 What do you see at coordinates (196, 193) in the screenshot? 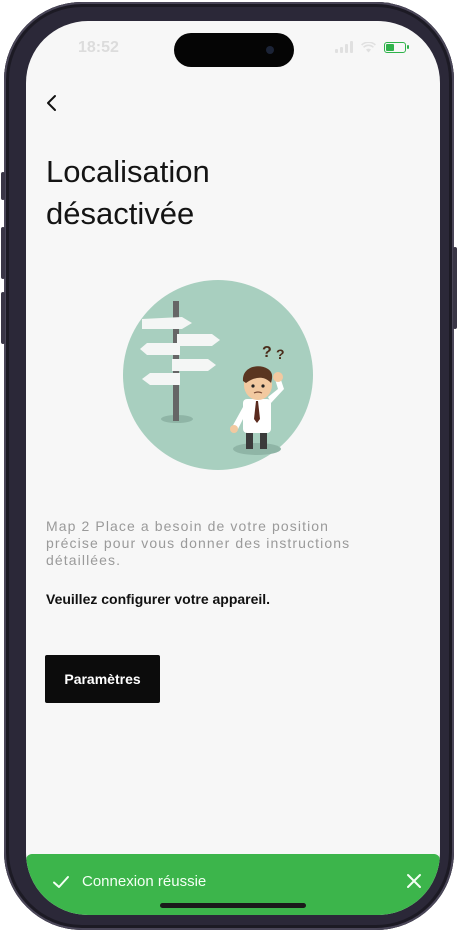
I see `page-title: Localisation désactivée` at bounding box center [196, 193].